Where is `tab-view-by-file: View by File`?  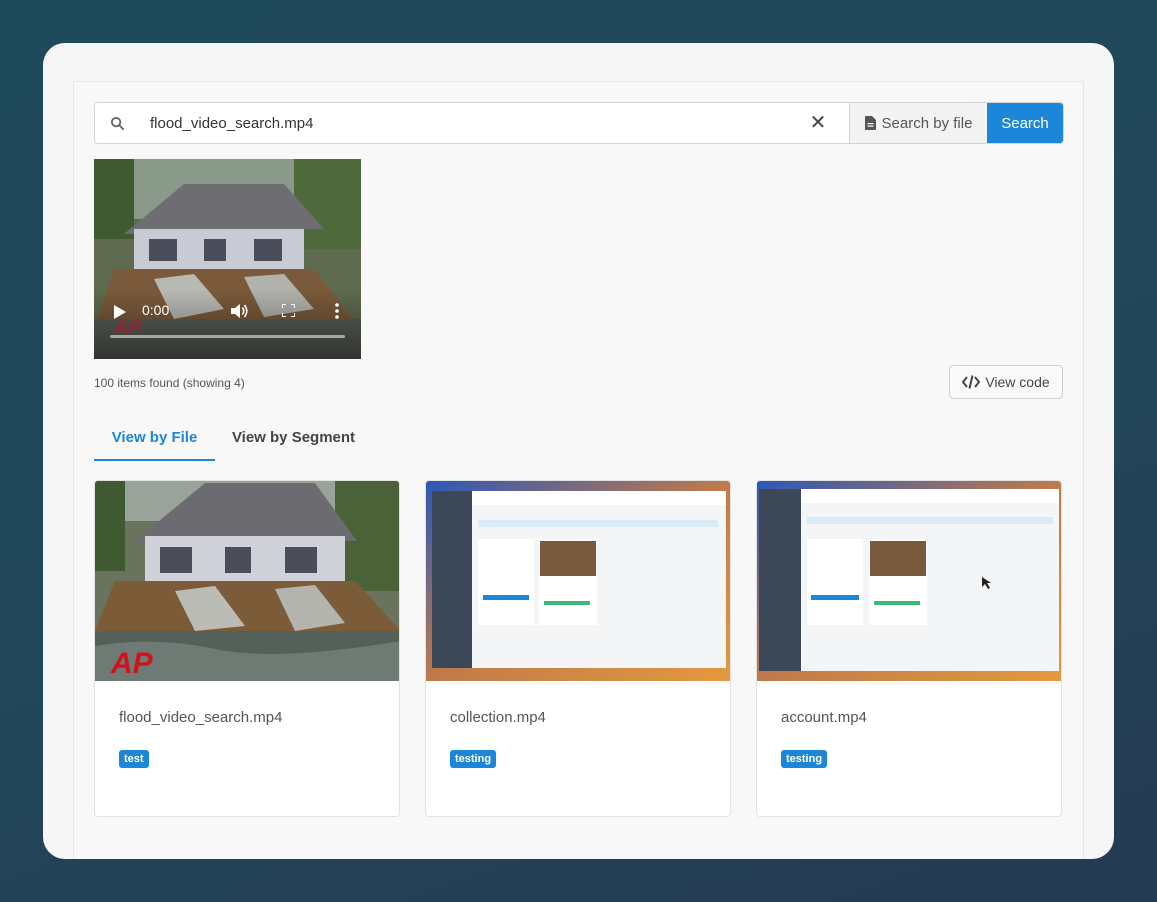 tab-view-by-file: View by File is located at coordinates (154, 440).